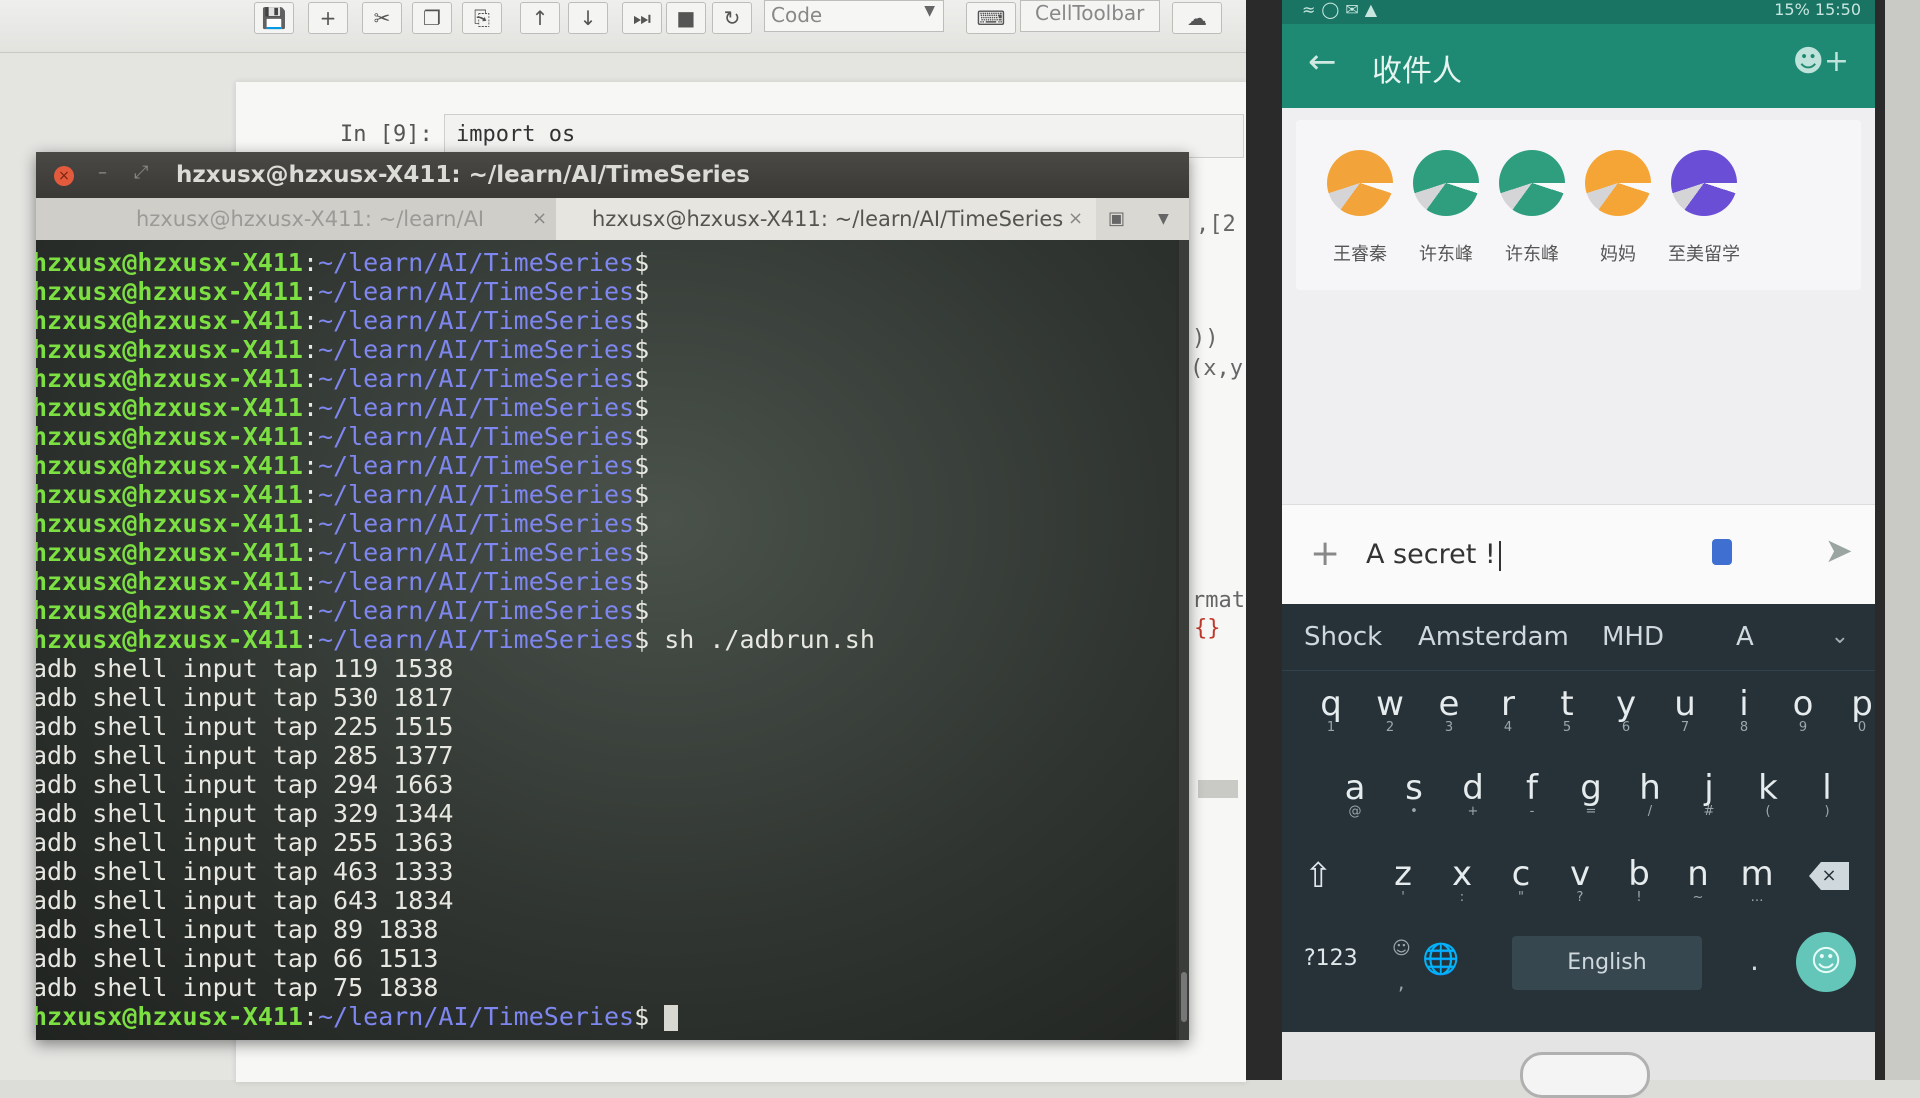 The height and width of the screenshot is (1098, 1920). I want to click on key-i: i8, so click(1744, 709).